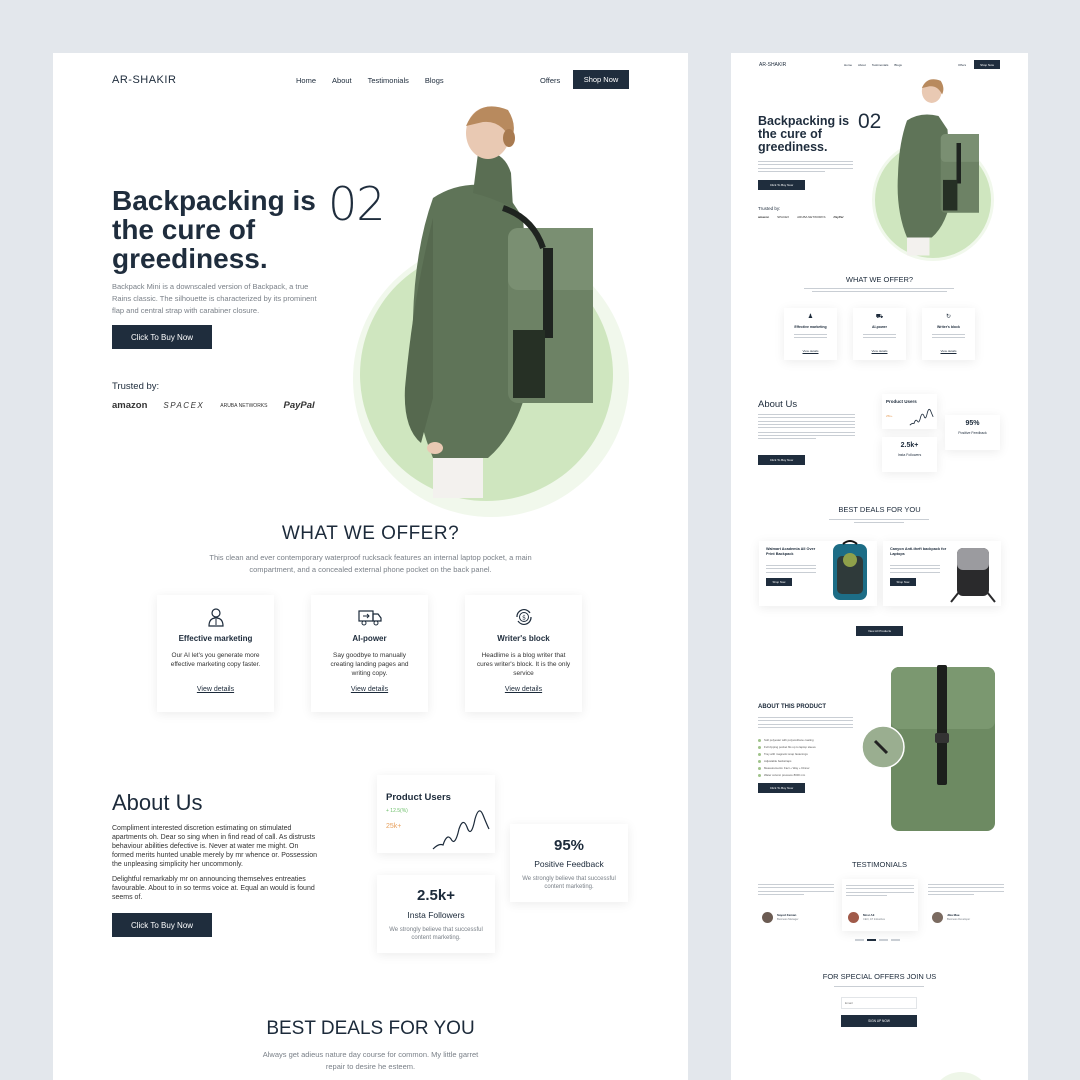 This screenshot has height=1080, width=1080. I want to click on hero-slide-number: 02, so click(357, 204).